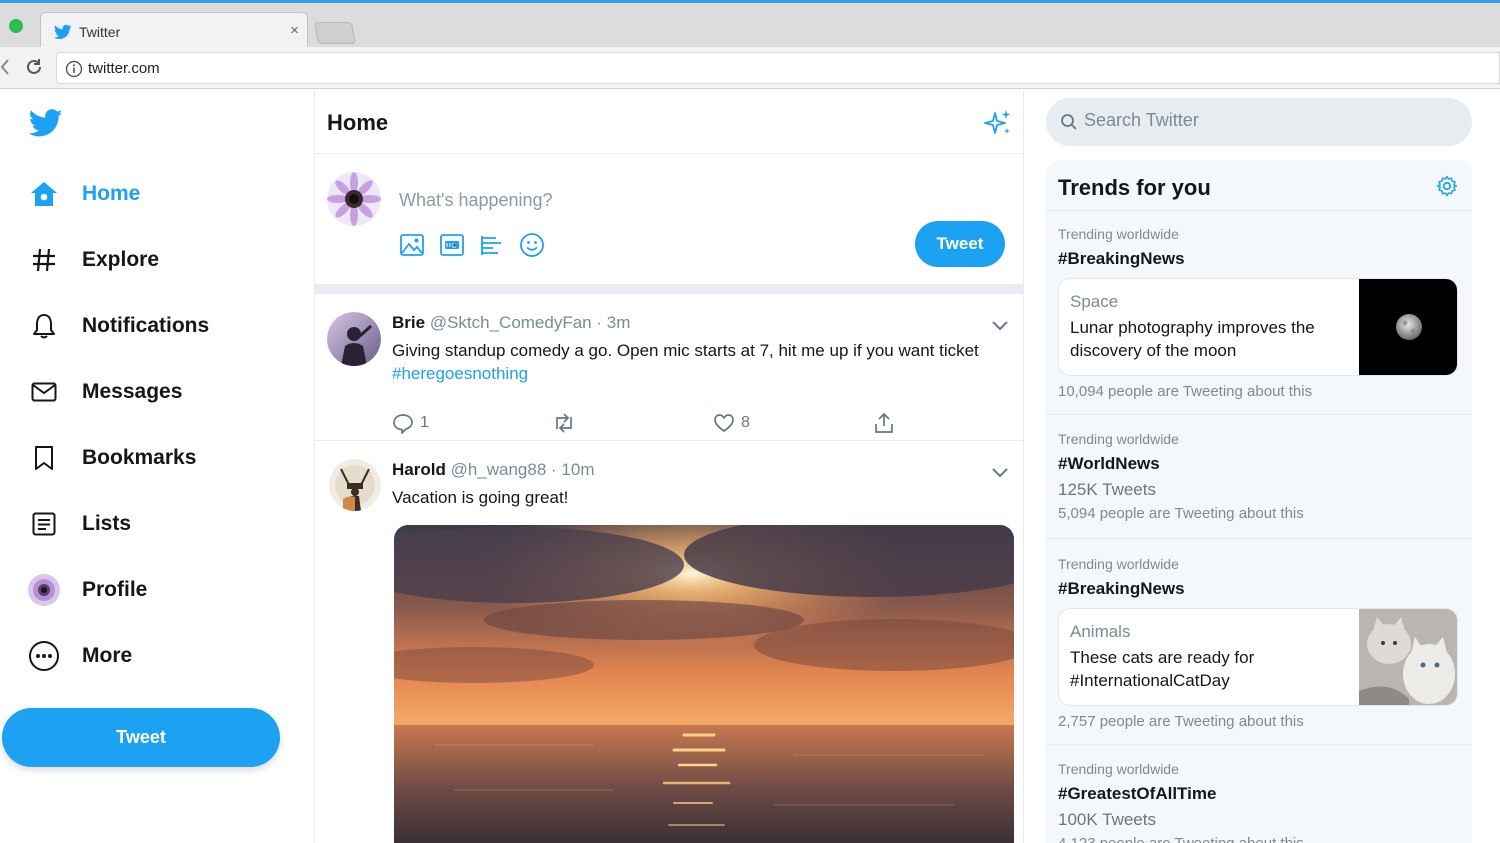 The image size is (1500, 843). Describe the element at coordinates (499, 469) in the screenshot. I see `tweet-author-handle: @h_wang88` at that location.